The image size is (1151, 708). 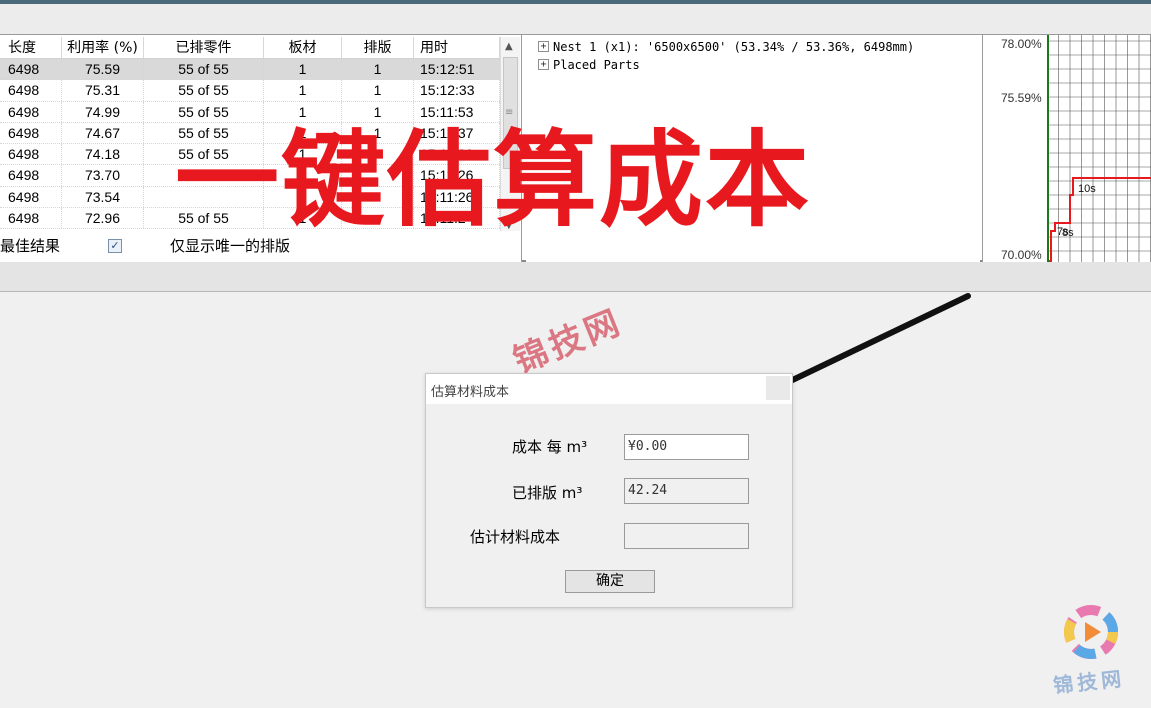 I want to click on lower-toolbar-strip, so click(x=575, y=277).